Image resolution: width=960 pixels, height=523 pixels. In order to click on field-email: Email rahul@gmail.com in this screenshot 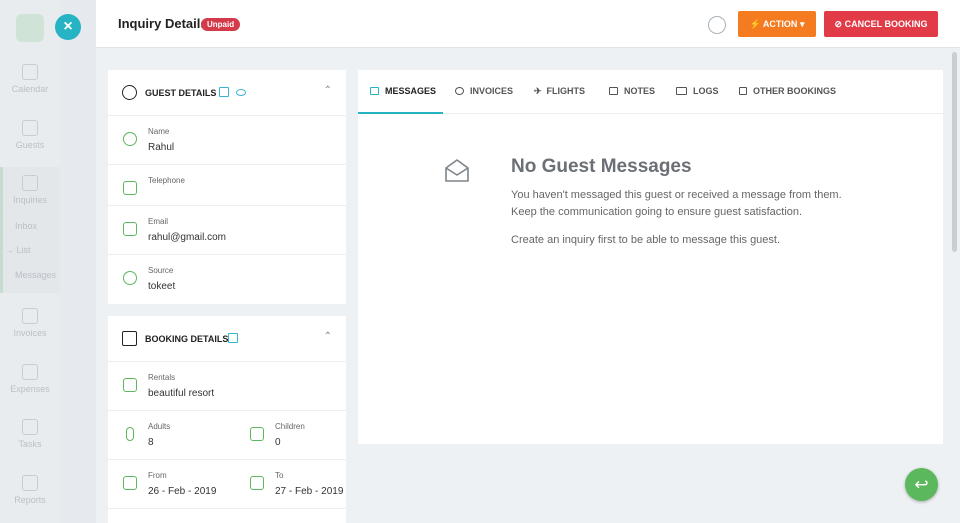, I will do `click(227, 230)`.